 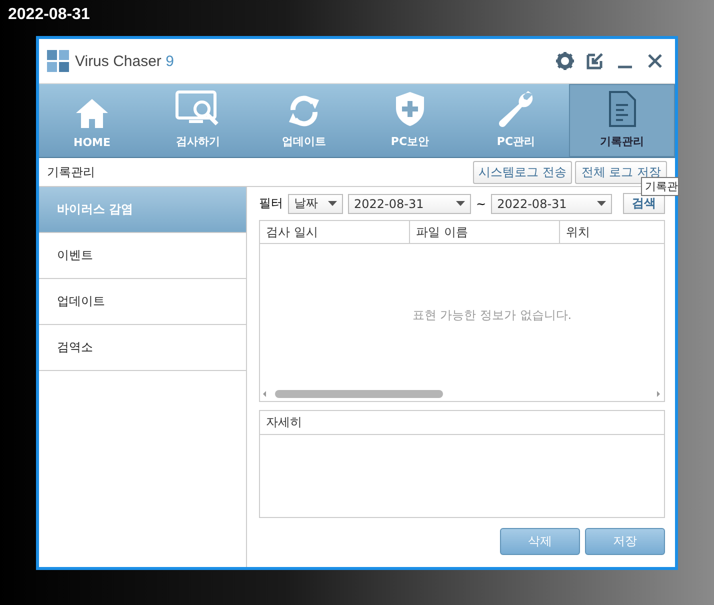 I want to click on home-icon, so click(x=92, y=113).